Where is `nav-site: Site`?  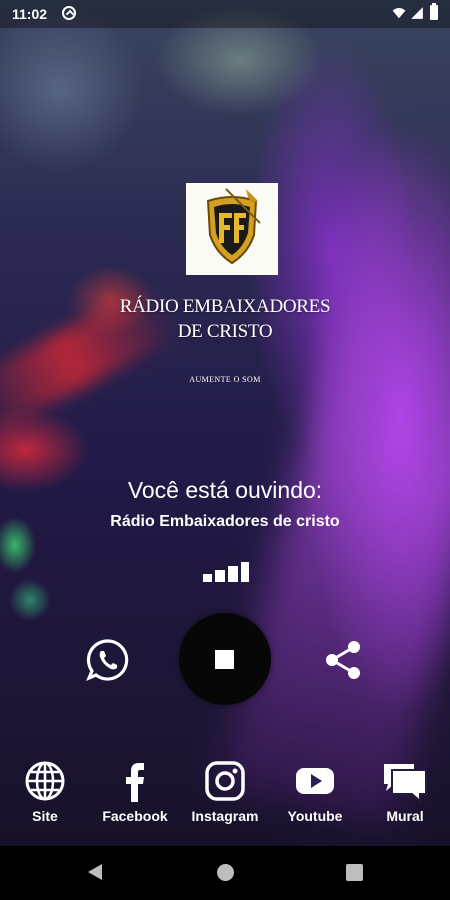 nav-site: Site is located at coordinates (45, 792).